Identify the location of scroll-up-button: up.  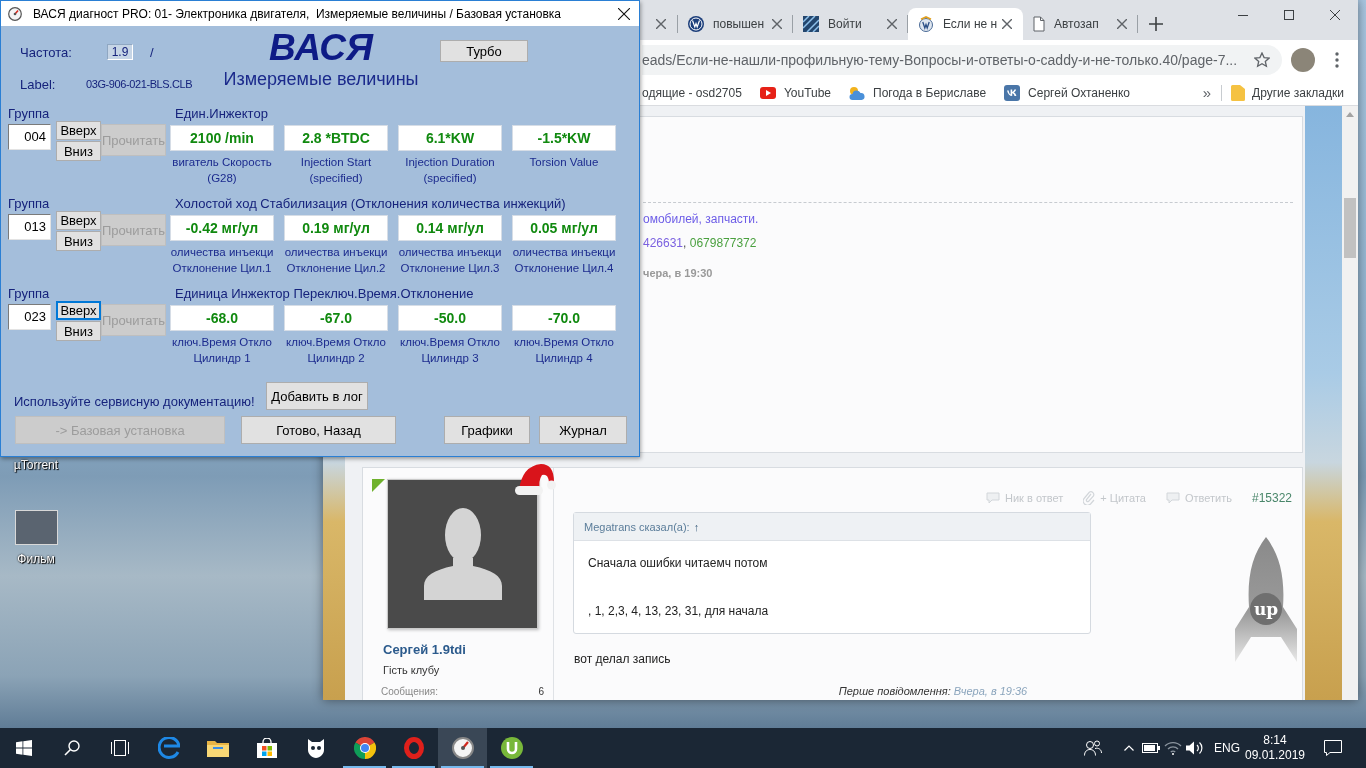
(1266, 599).